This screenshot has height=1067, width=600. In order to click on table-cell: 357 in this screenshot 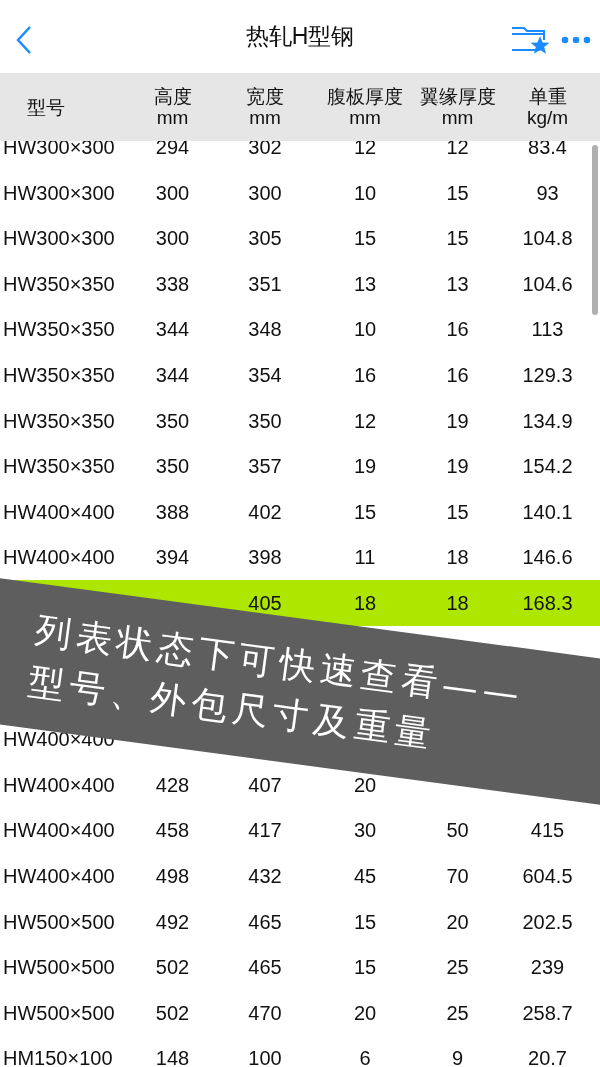, I will do `click(265, 466)`.